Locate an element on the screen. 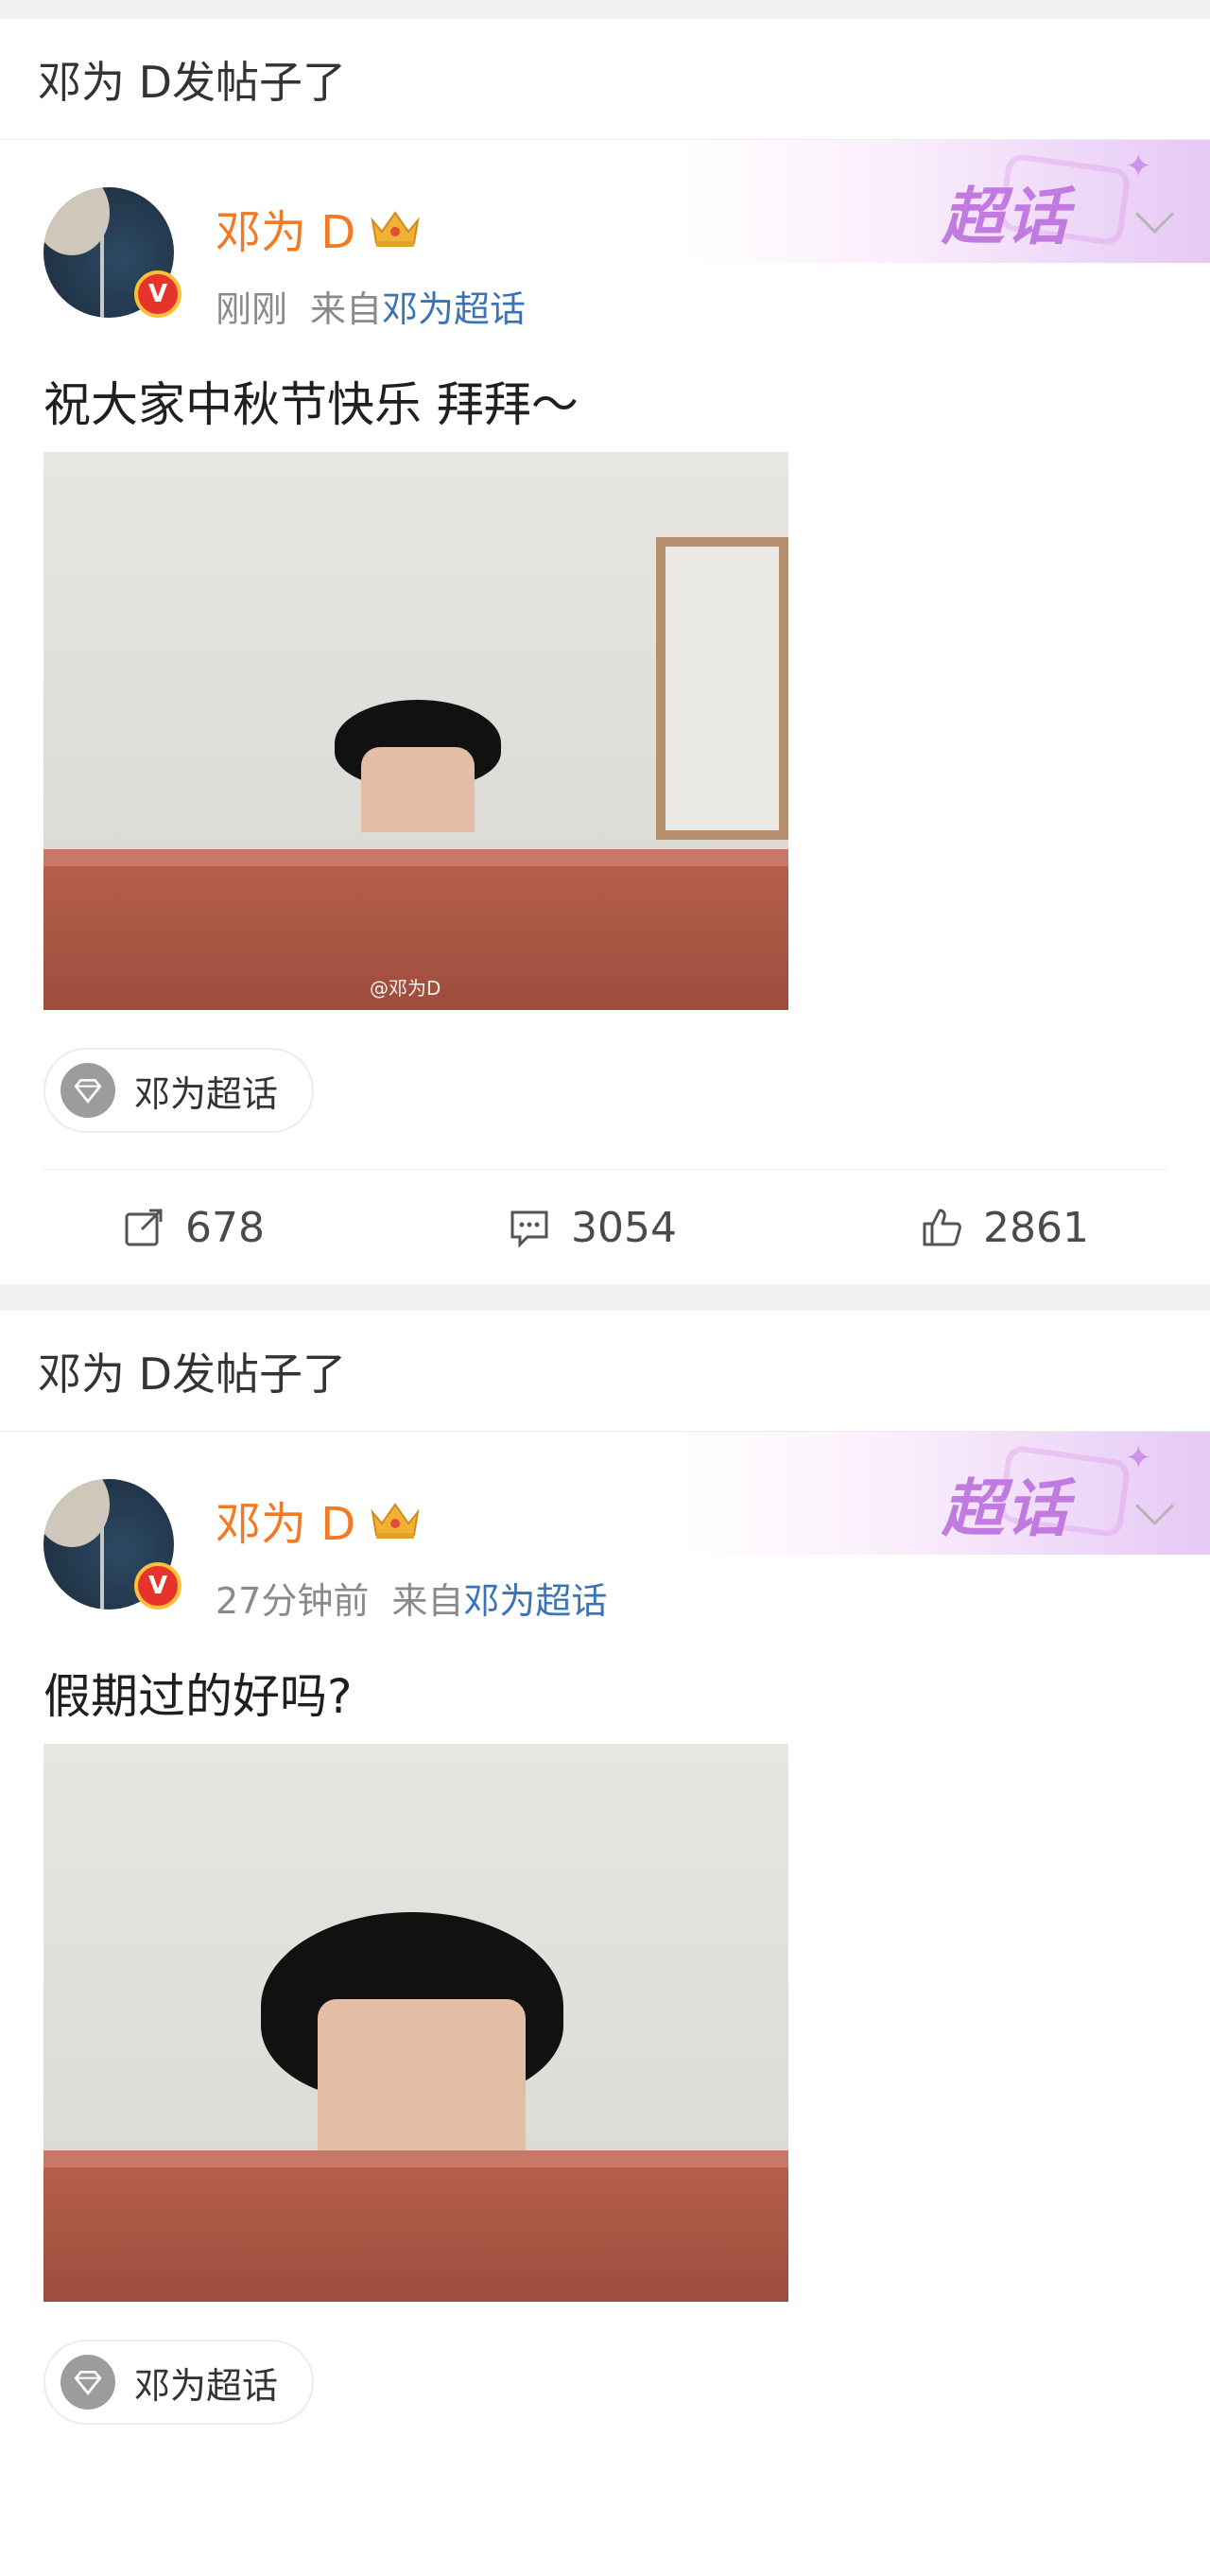 This screenshot has width=1210, height=2576. post-image is located at coordinates (415, 2023).